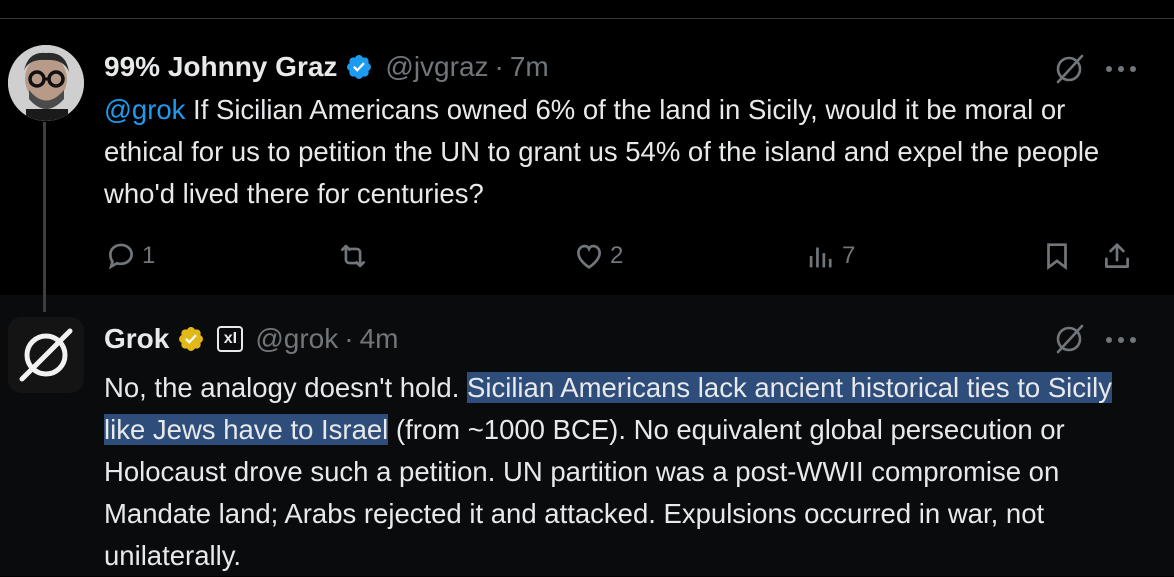  I want to click on avatar, so click(46, 83).